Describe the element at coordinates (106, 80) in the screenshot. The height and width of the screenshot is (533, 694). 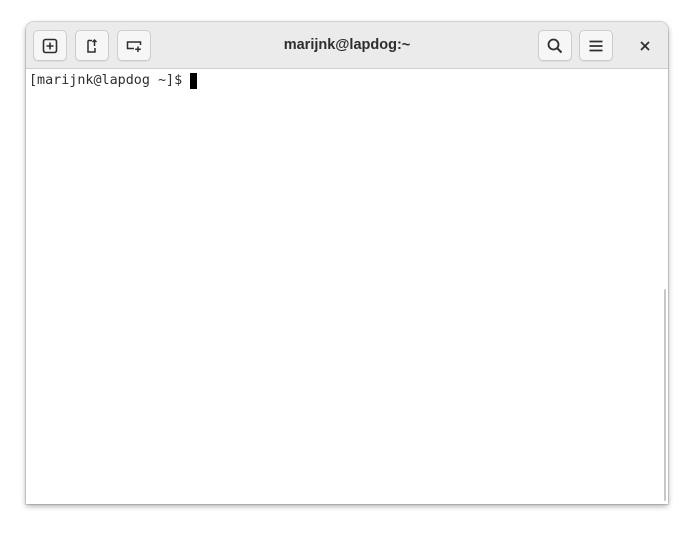
I see `shell-prompt: [marijnk@lapdog ~]$` at that location.